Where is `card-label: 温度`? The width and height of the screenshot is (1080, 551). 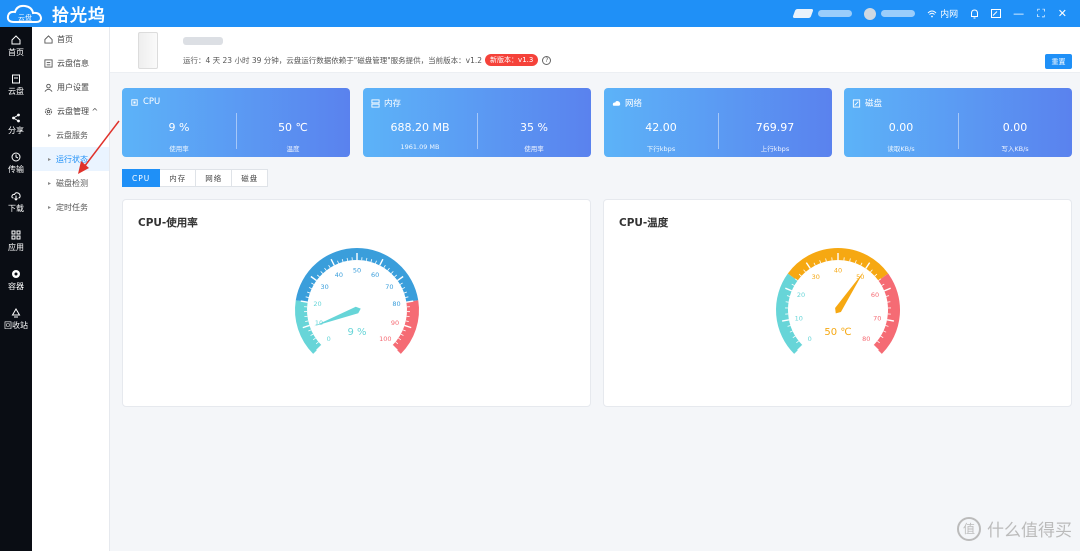 card-label: 温度 is located at coordinates (293, 149).